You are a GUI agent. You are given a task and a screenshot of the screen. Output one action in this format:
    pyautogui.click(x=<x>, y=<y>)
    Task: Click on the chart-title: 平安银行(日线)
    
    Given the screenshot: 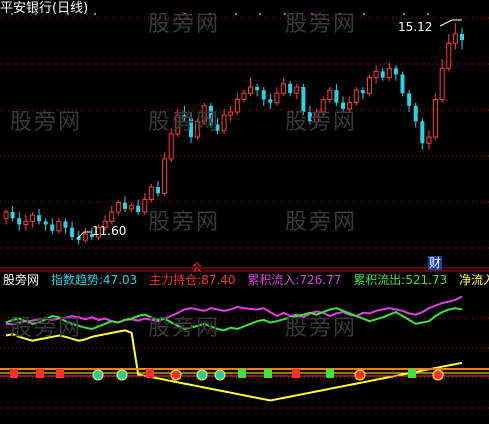 What is the action you would take?
    pyautogui.click(x=44, y=8)
    